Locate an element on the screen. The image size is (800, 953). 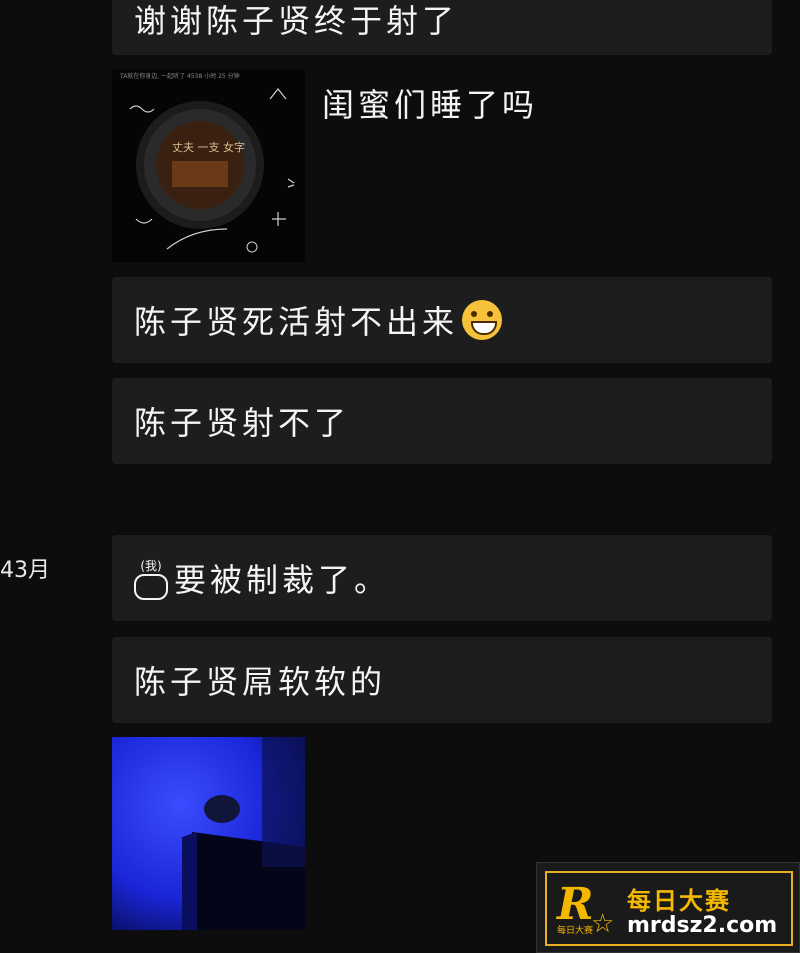
watermark-name: 每日大赛 is located at coordinates (679, 901).